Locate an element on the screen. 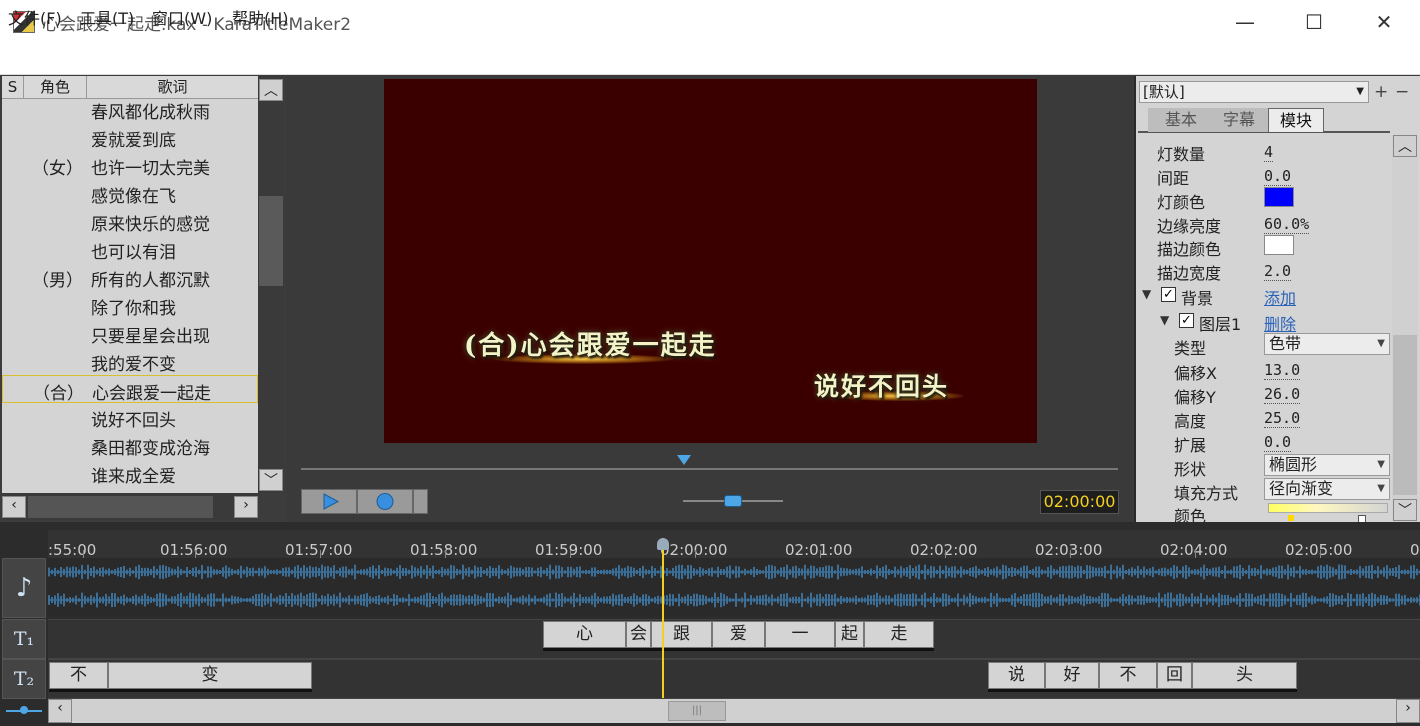 This screenshot has height=726, width=1420. transport-extra-button is located at coordinates (420, 501).